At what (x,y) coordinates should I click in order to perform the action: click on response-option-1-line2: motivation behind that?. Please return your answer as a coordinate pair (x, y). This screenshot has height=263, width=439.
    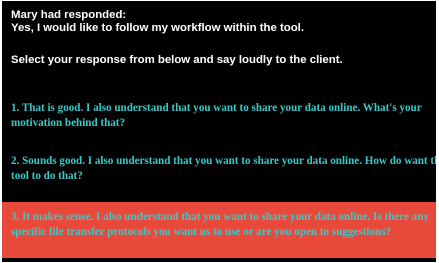
    Looking at the image, I should click on (68, 123).